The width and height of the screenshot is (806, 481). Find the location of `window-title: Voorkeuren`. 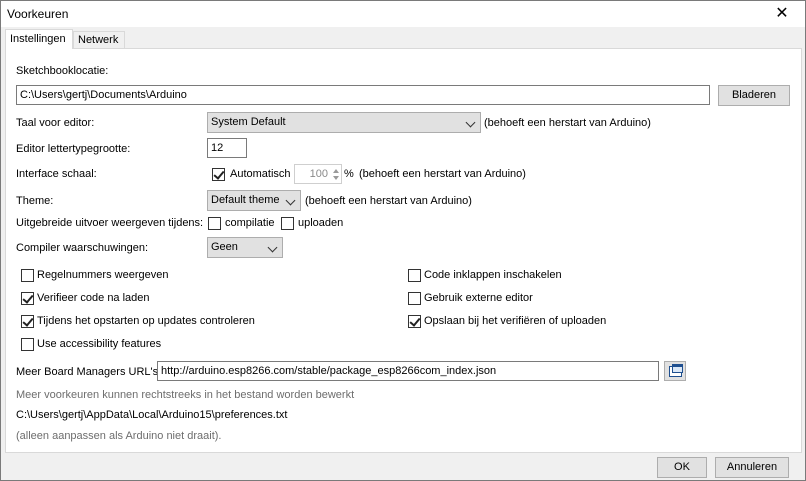

window-title: Voorkeuren is located at coordinates (38, 14).